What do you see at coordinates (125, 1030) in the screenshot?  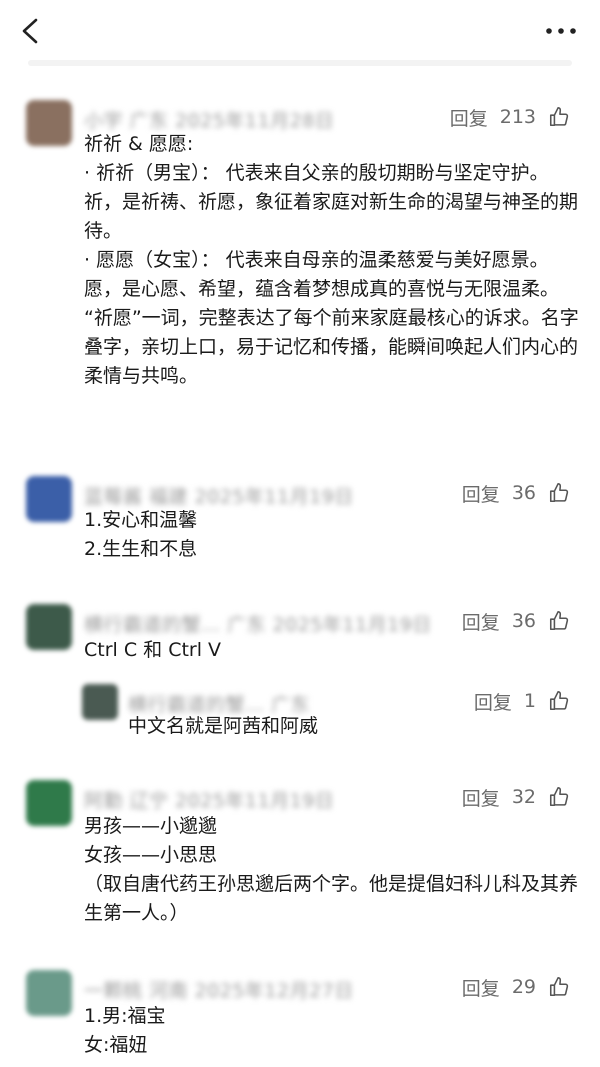 I see `comment-text: 1.男:福宝 女:福妞` at bounding box center [125, 1030].